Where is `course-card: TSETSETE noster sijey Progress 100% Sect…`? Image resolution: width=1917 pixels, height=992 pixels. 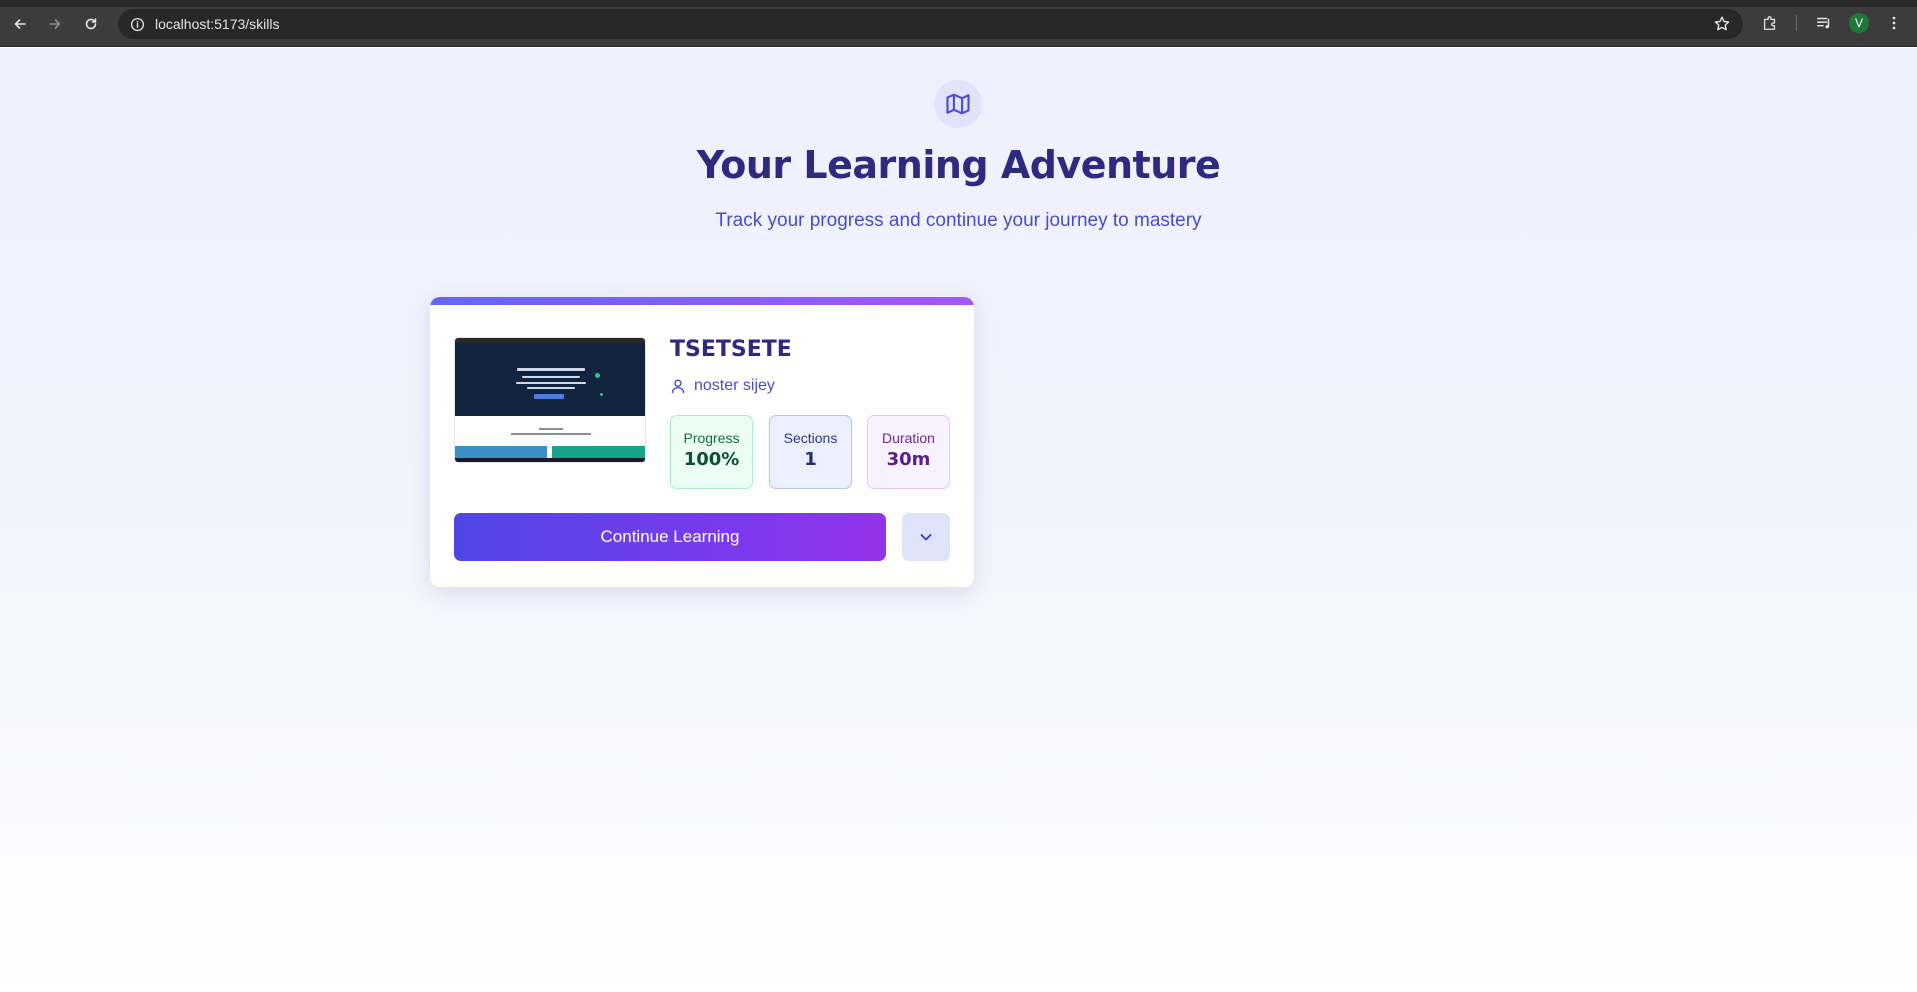 course-card: TSETSETE noster sijey Progress 100% Sect… is located at coordinates (702, 442).